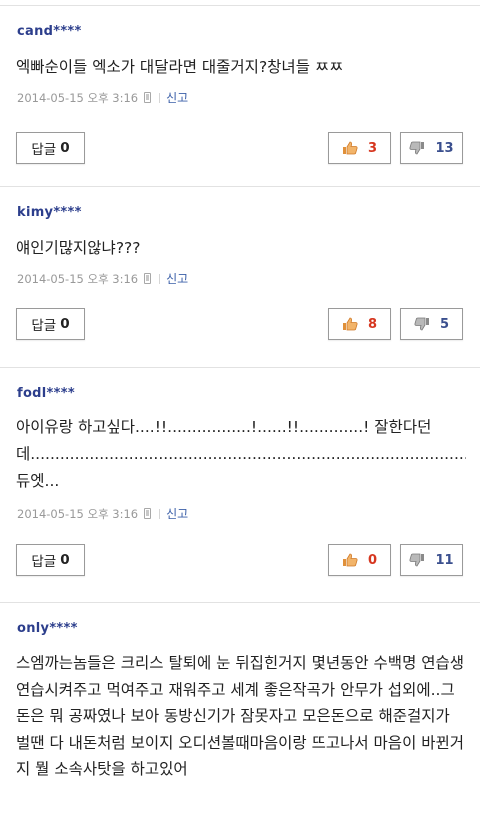 Image resolution: width=480 pixels, height=820 pixels. What do you see at coordinates (359, 148) in the screenshot?
I see `like-button: 3` at bounding box center [359, 148].